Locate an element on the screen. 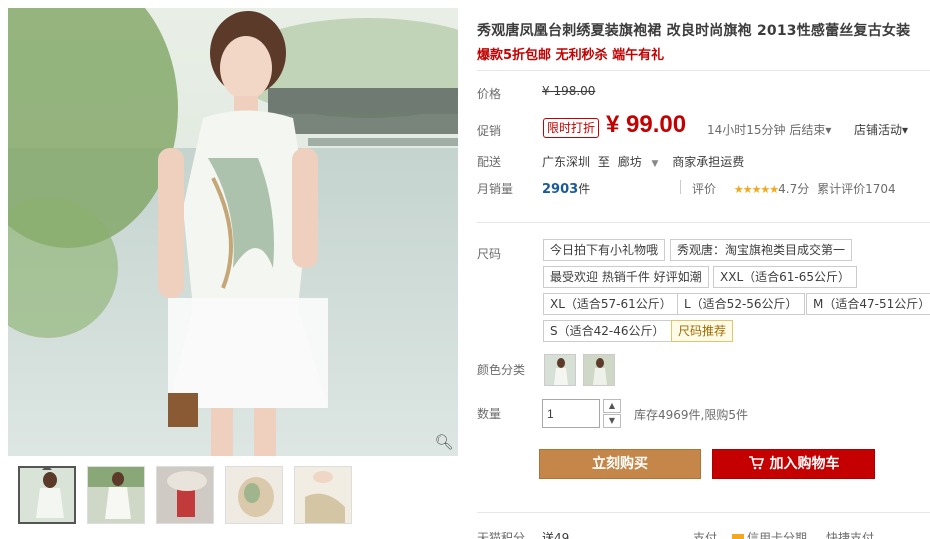  size-label: 尺码 is located at coordinates (489, 254).